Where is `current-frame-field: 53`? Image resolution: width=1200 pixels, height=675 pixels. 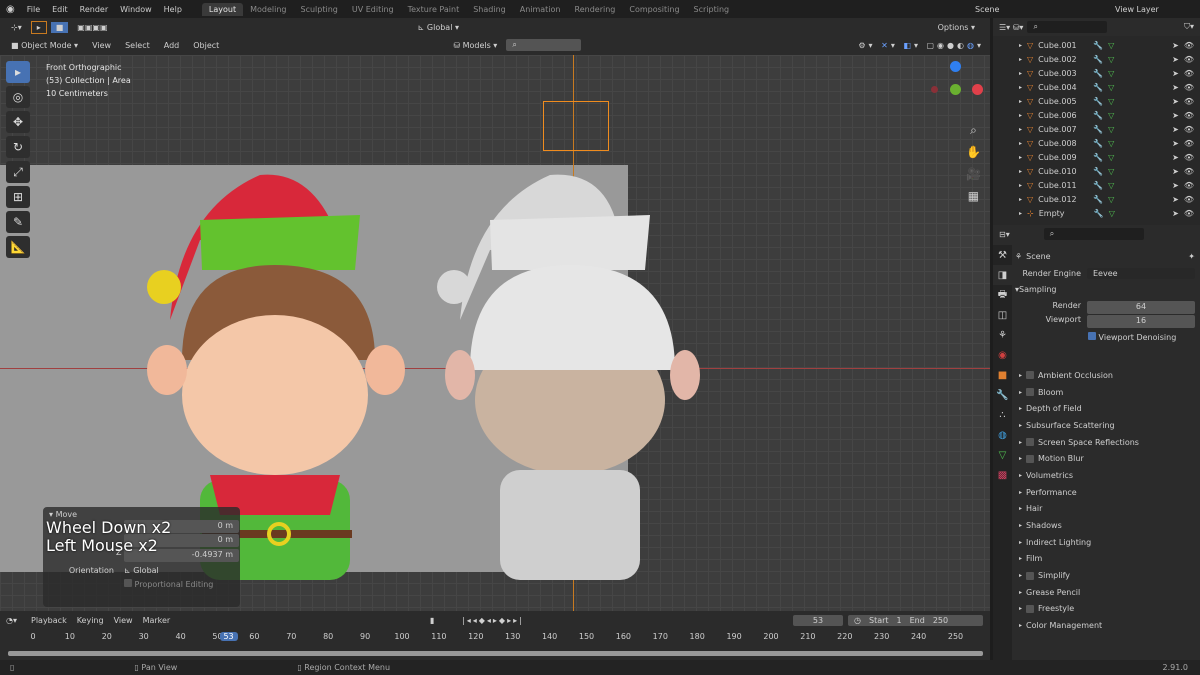 current-frame-field: 53 is located at coordinates (818, 620).